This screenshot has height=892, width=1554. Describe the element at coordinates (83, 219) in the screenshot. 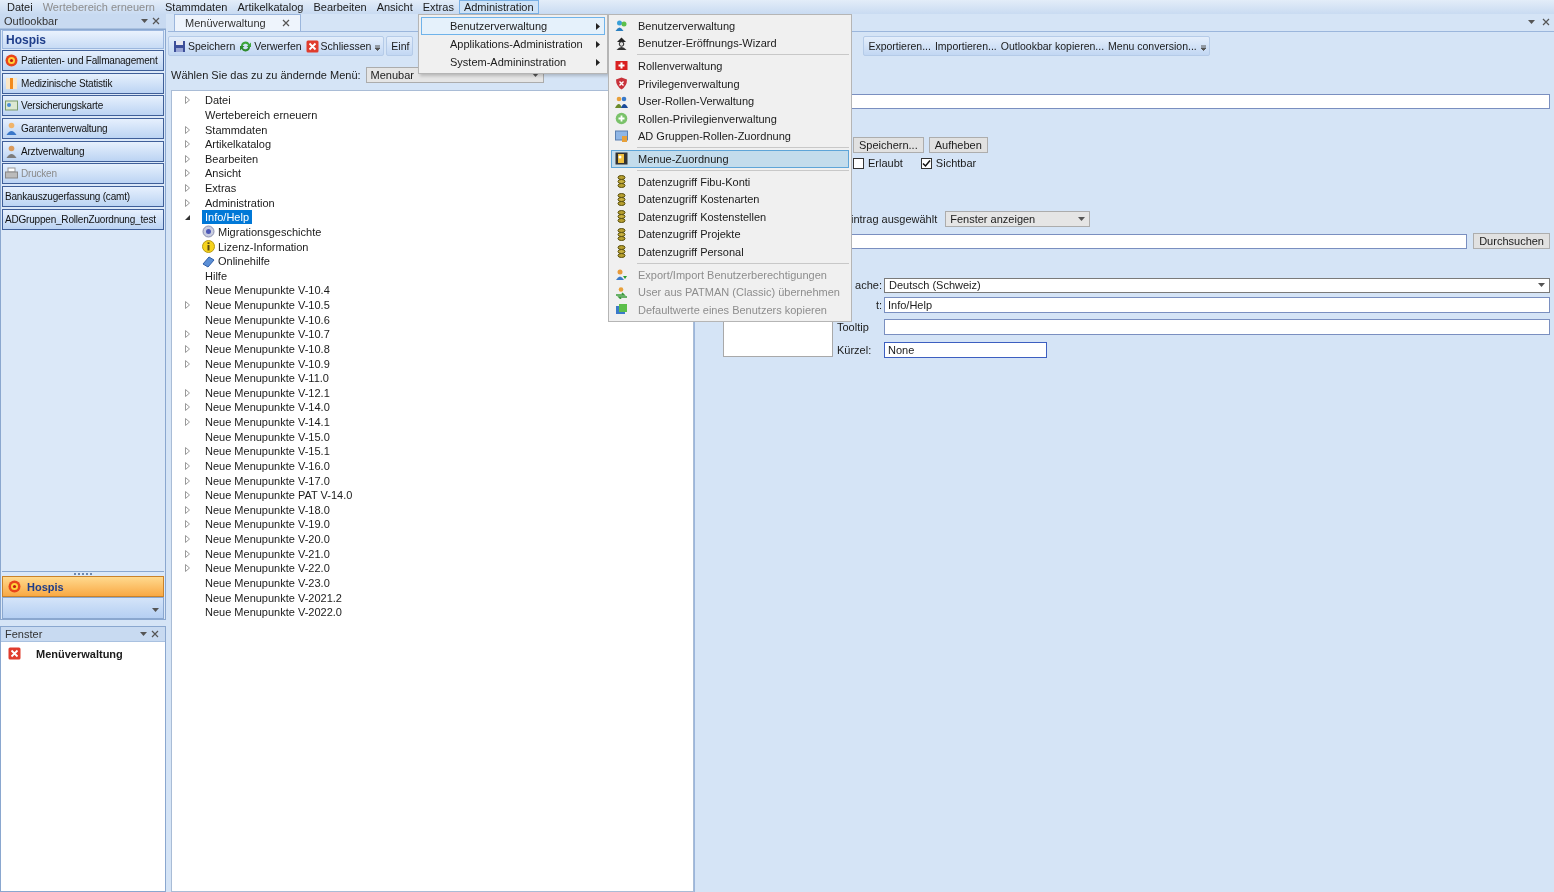

I see `nav-item: ADGruppen_RollenZuordnung_test` at that location.